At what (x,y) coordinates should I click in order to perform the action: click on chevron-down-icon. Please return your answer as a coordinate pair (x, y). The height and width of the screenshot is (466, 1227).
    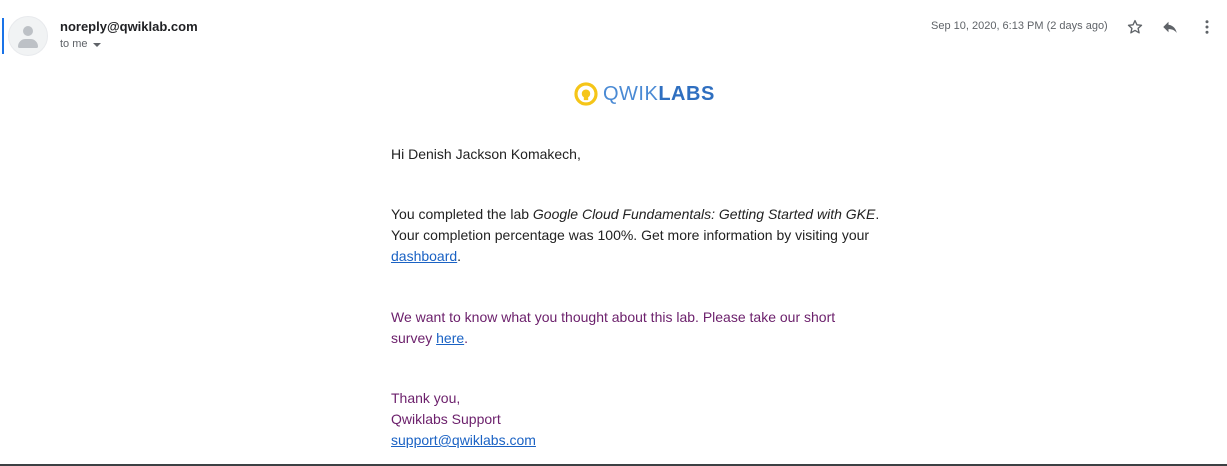
    Looking at the image, I should click on (96, 45).